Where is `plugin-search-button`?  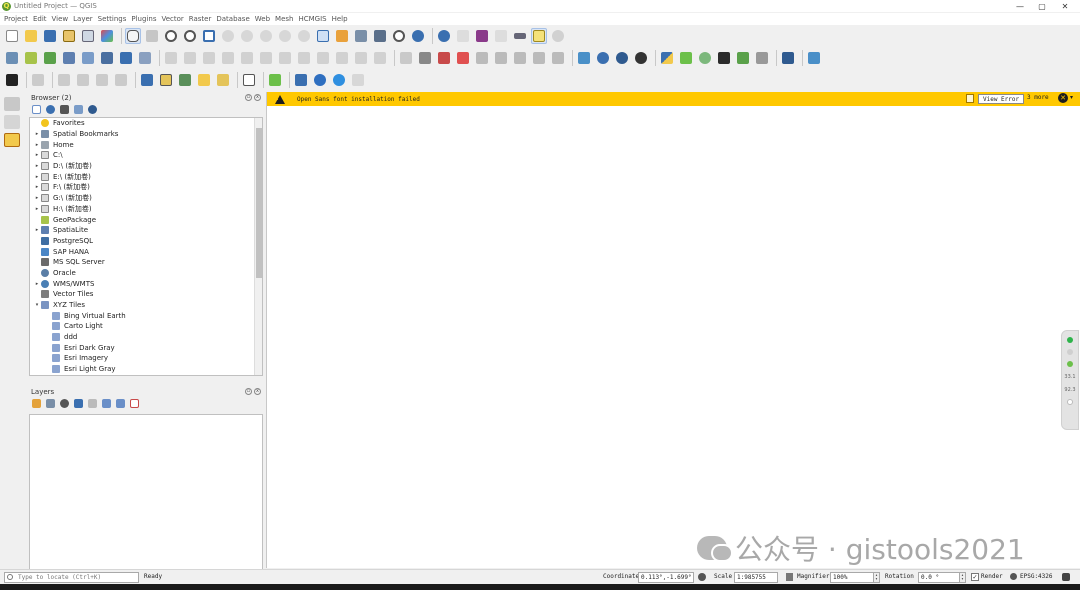 plugin-search-button is located at coordinates (339, 80).